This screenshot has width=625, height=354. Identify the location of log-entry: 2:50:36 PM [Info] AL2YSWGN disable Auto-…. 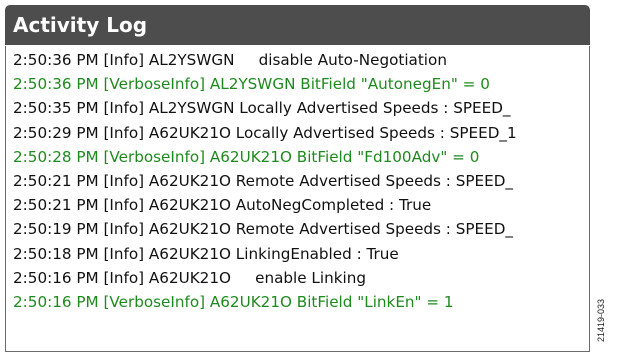
(230, 60).